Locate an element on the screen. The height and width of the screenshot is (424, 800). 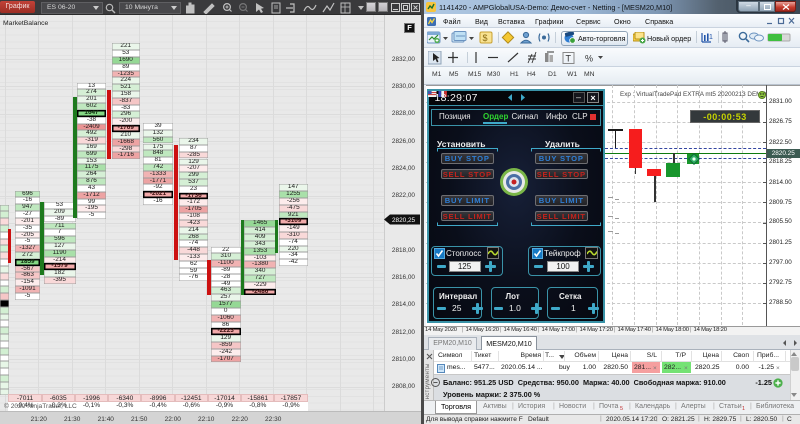
svg-text: 2820,25 is located at coordinates (404, 220).